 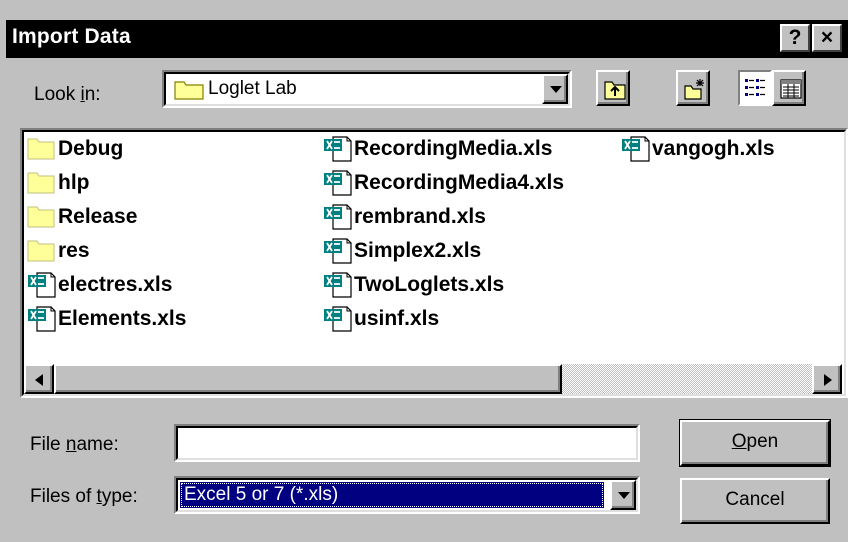 I want to click on close-button: ×, so click(x=827, y=38).